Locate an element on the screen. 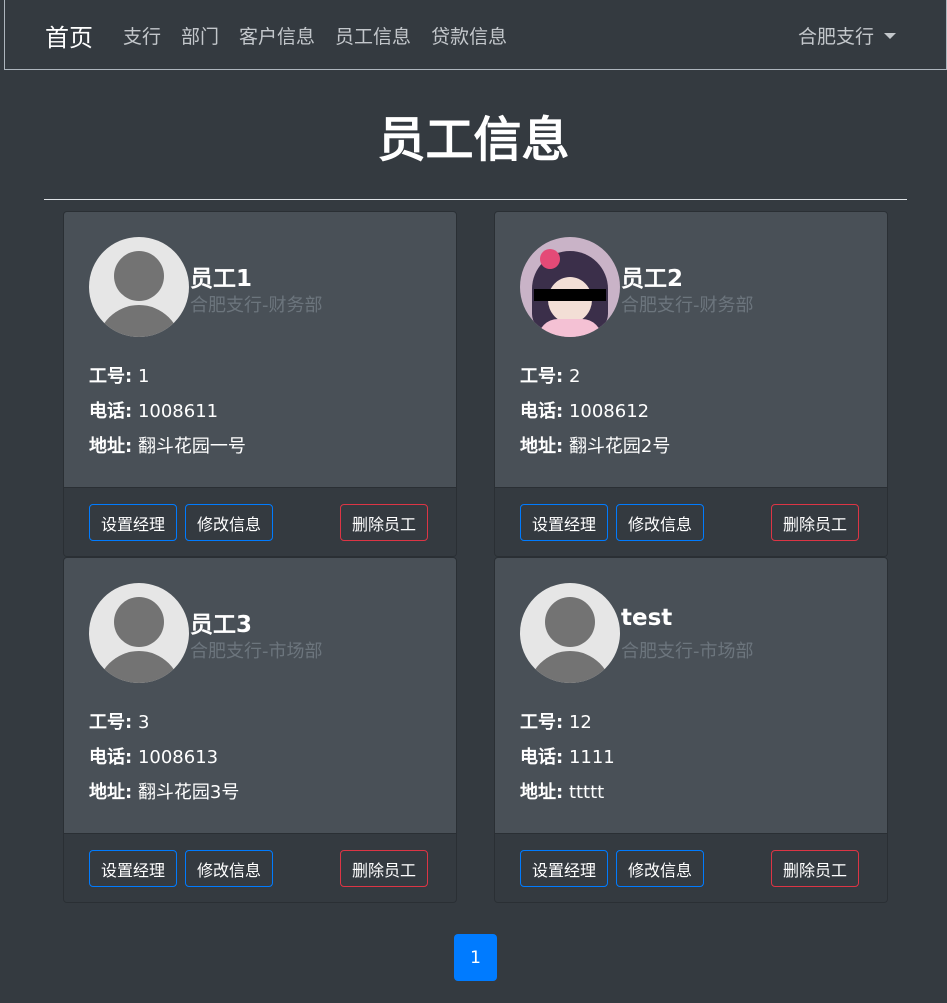  page-title: 员工信息 is located at coordinates (473, 140).